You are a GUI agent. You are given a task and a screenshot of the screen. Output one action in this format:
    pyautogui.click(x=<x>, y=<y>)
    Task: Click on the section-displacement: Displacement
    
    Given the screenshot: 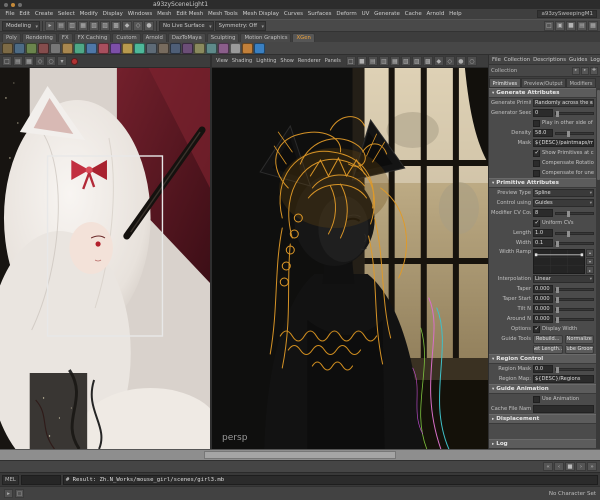 What is the action you would take?
    pyautogui.click(x=542, y=419)
    